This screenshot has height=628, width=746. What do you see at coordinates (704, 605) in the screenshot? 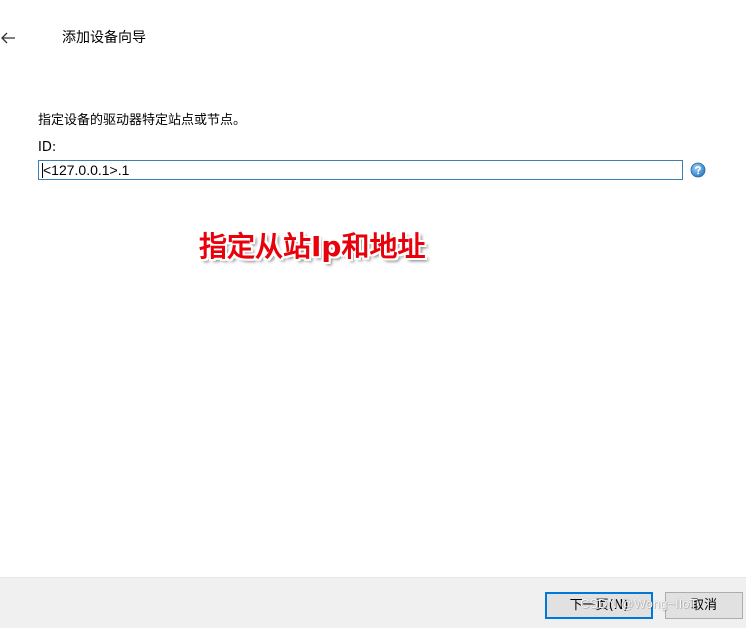
I see `cancel-button: 取消` at bounding box center [704, 605].